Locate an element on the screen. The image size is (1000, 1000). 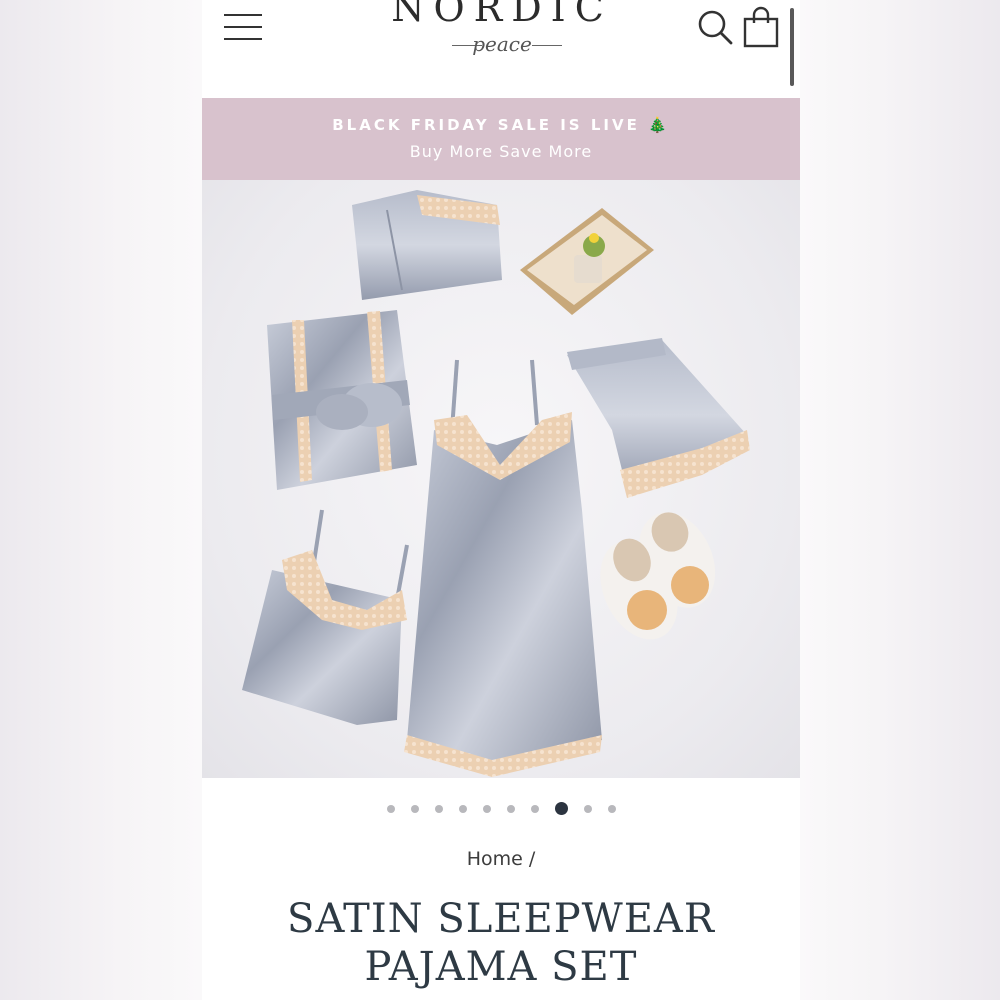
breadcrumb-home-link: Home is located at coordinates (495, 859).